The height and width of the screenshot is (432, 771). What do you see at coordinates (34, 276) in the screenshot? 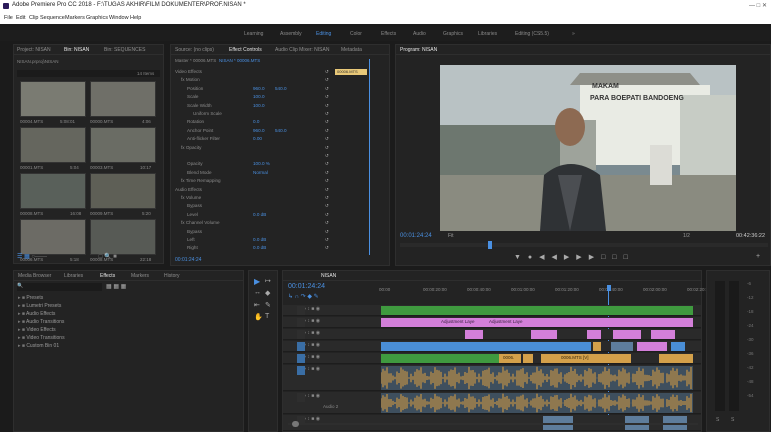
I see `tab-media-browser: Media Browser` at bounding box center [34, 276].